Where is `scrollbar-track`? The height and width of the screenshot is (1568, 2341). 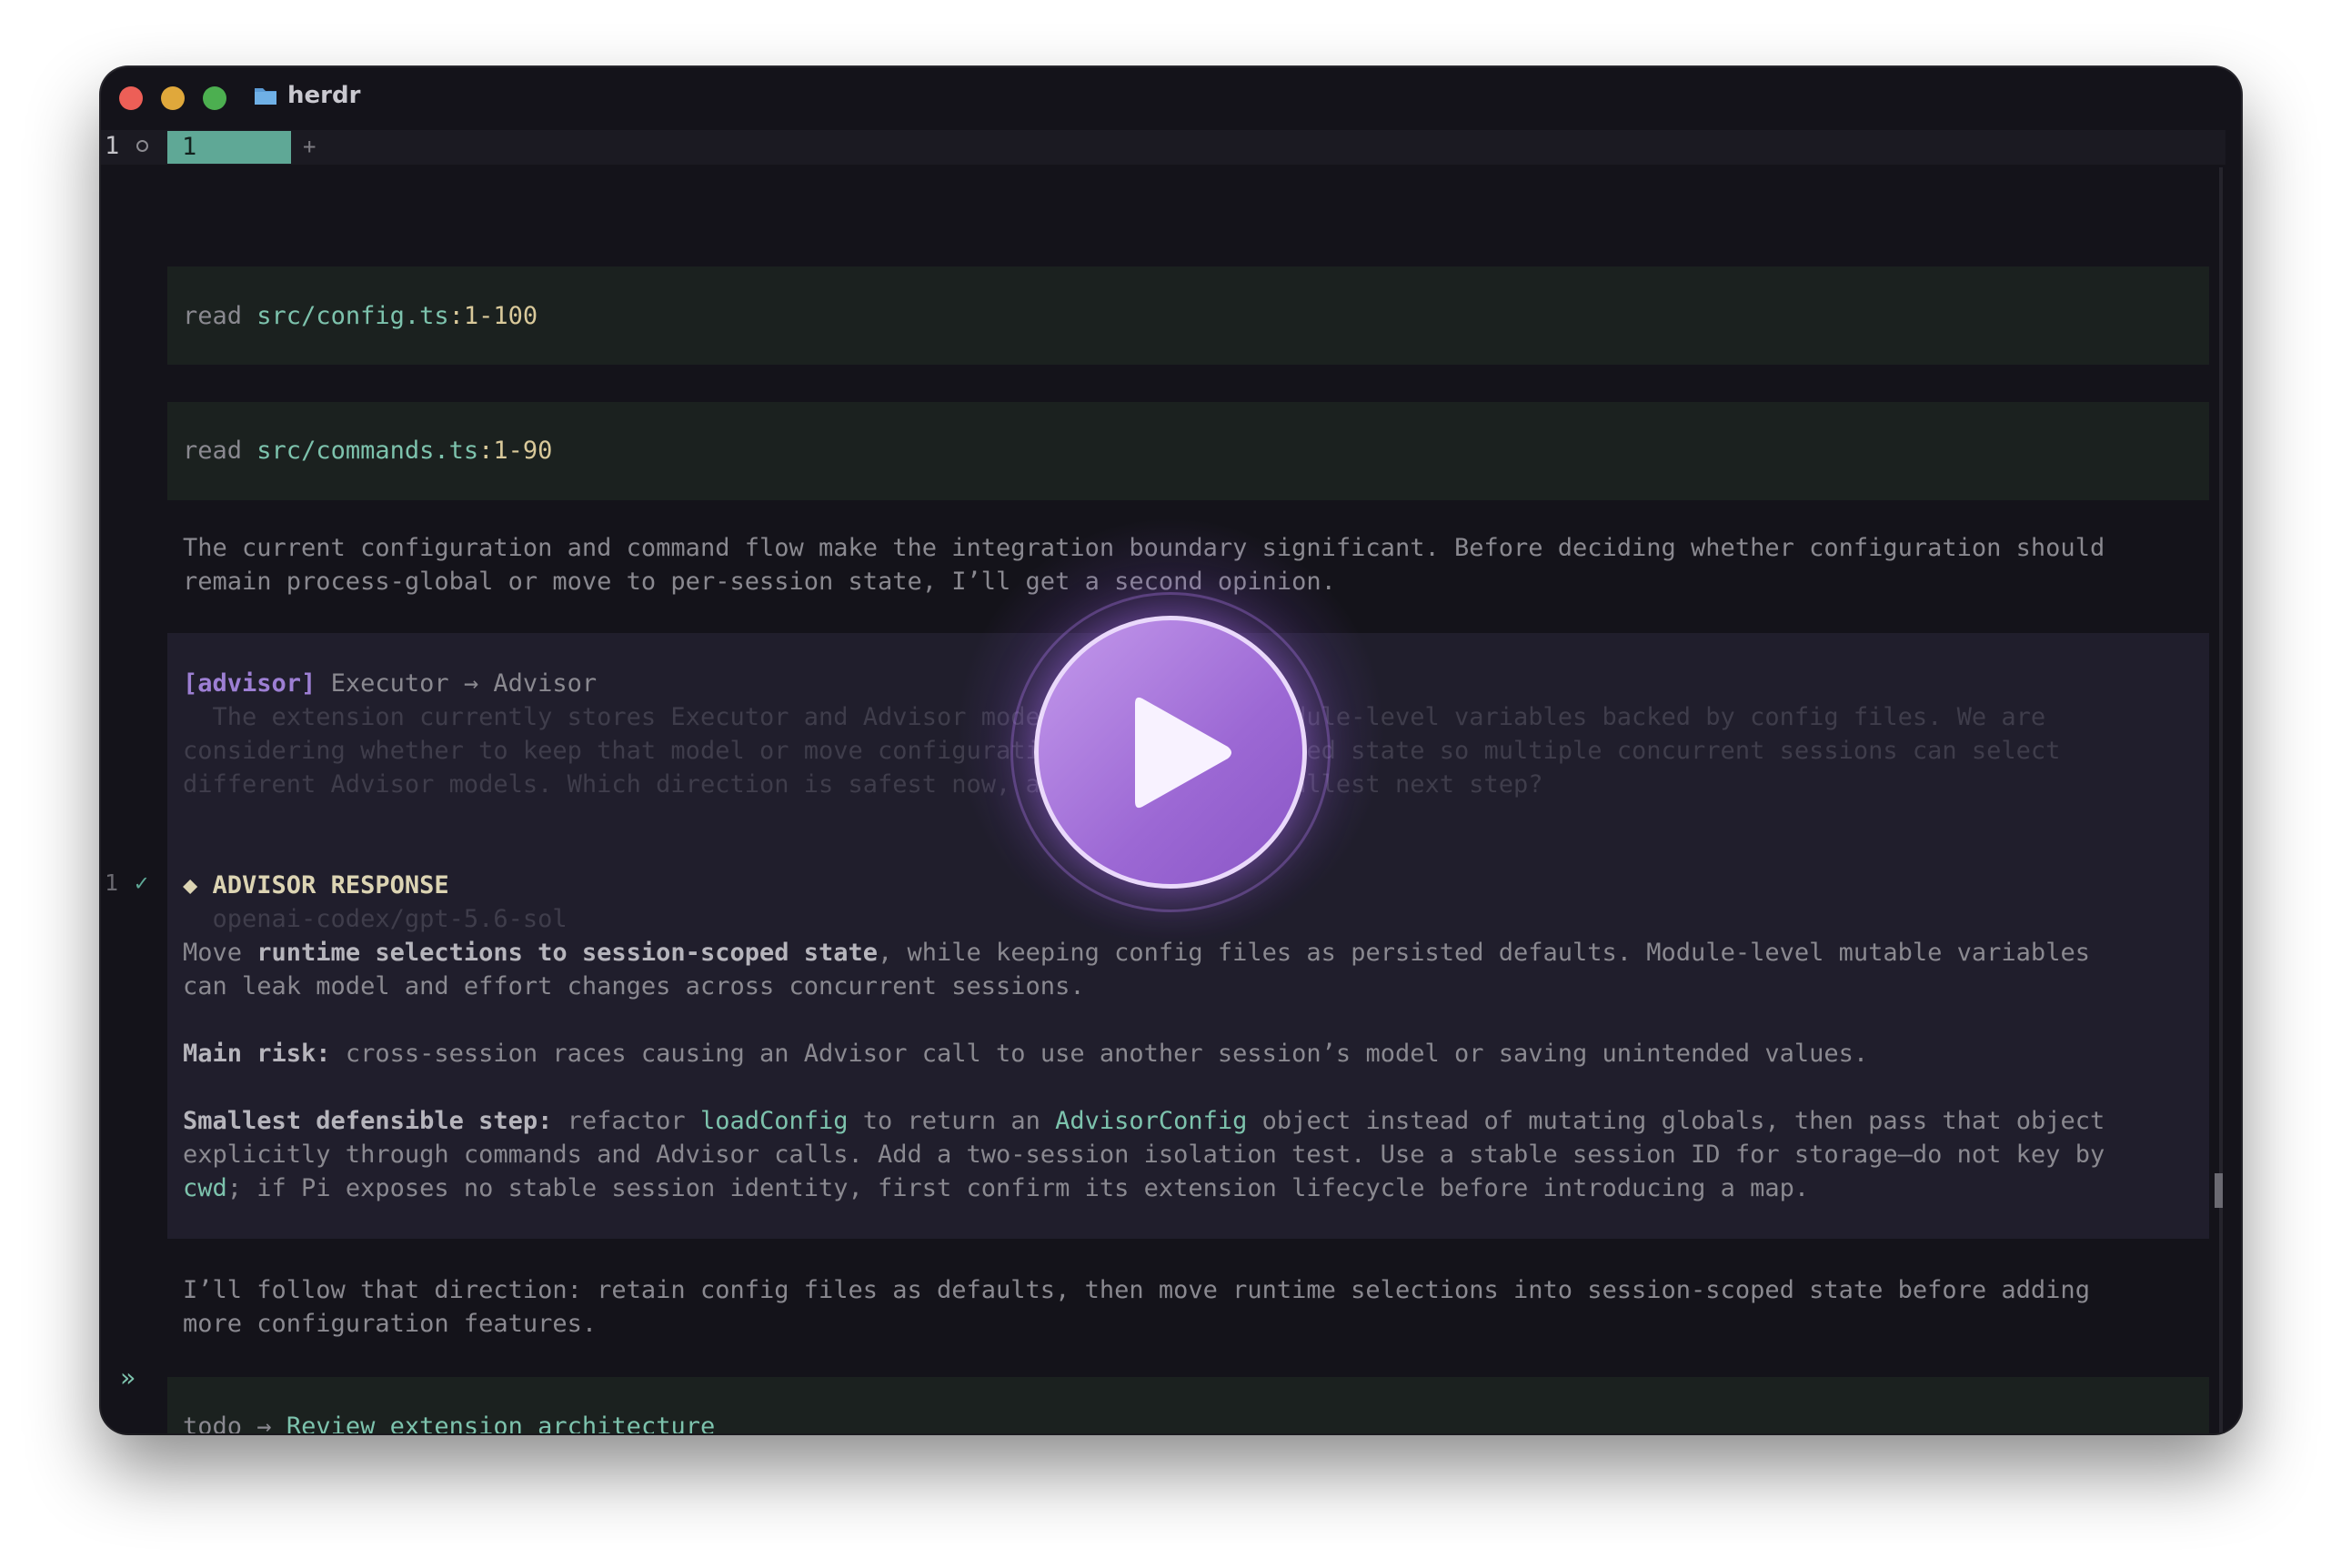 scrollbar-track is located at coordinates (2221, 800).